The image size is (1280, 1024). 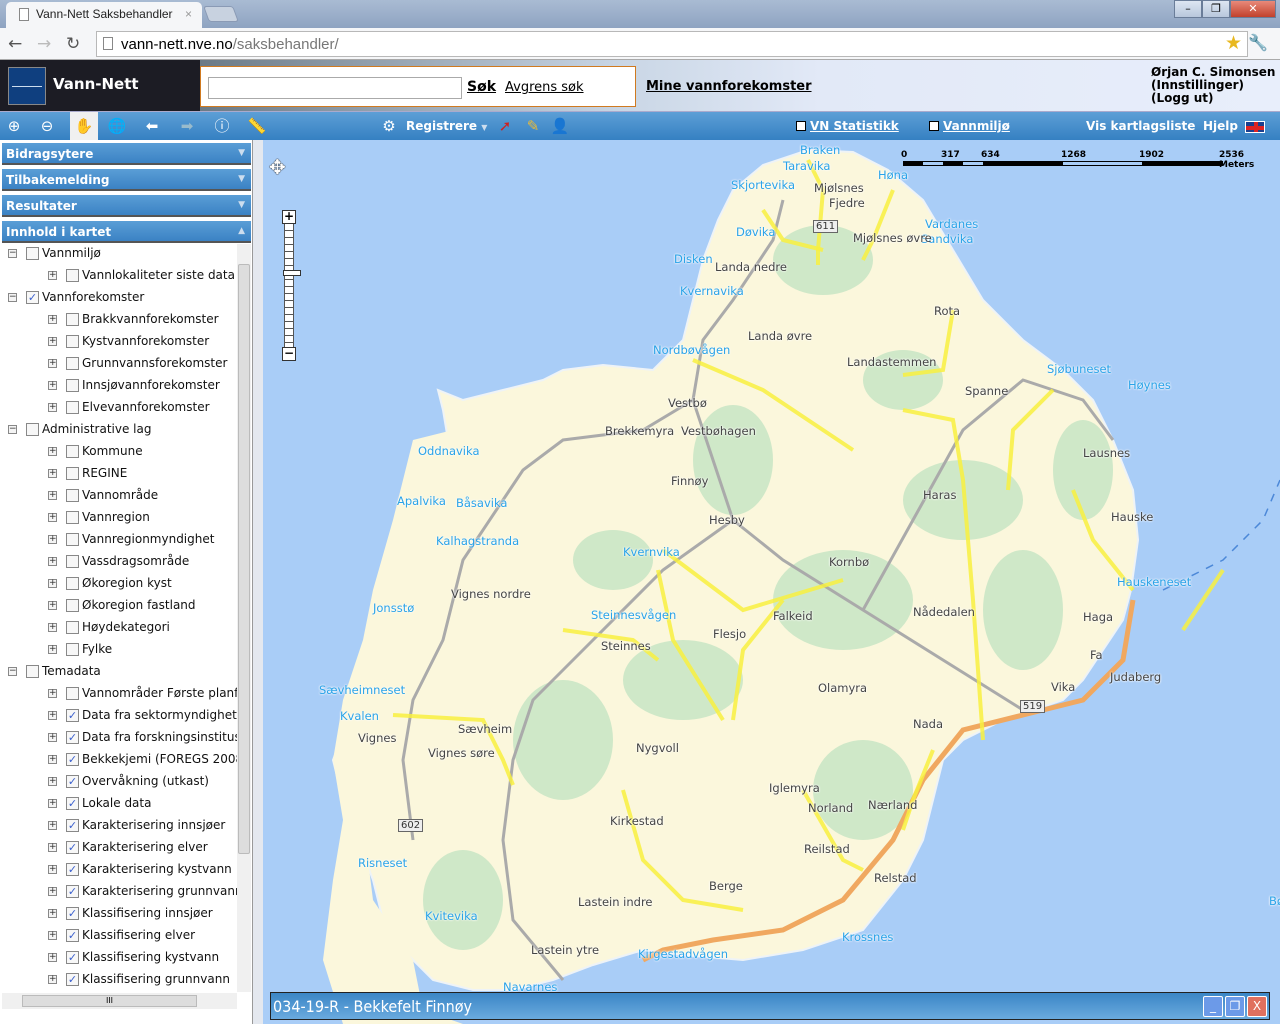 What do you see at coordinates (126, 232) in the screenshot?
I see `panel-innhold-i-kartet: Innhold i kartet ▲` at bounding box center [126, 232].